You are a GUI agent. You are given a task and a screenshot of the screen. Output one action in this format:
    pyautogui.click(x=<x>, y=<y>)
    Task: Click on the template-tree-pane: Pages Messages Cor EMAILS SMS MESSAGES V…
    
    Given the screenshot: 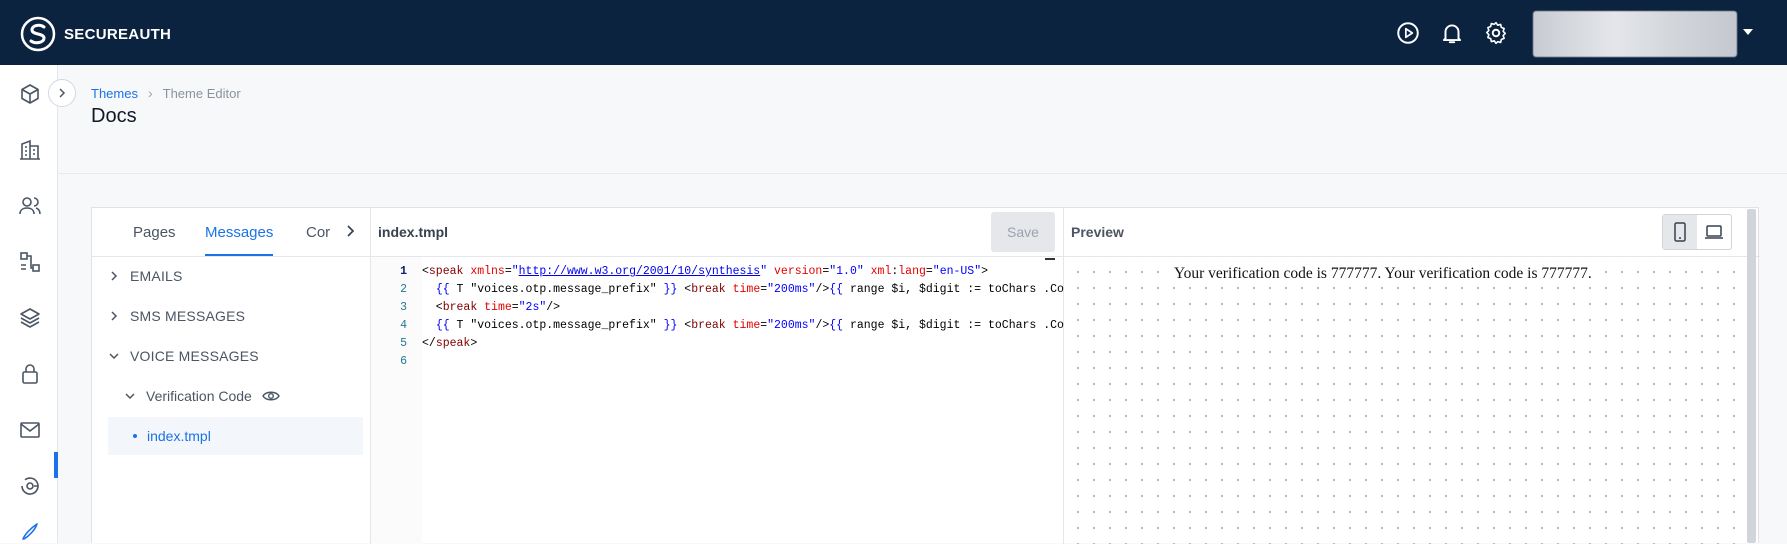 What is the action you would take?
    pyautogui.click(x=231, y=376)
    